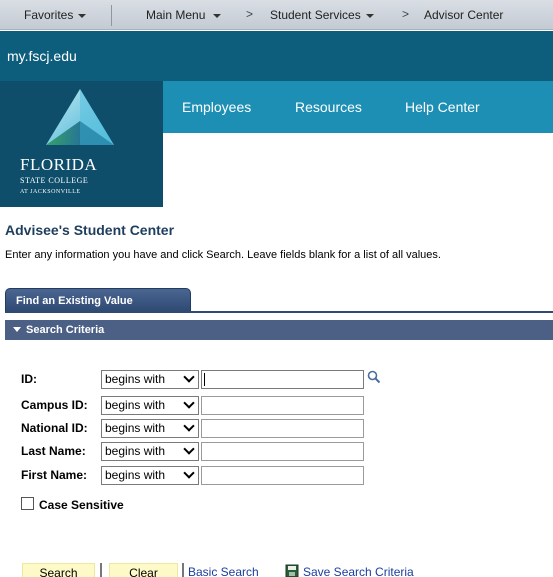 This screenshot has width=553, height=577. Describe the element at coordinates (279, 312) in the screenshot. I see `tab-underline` at that location.